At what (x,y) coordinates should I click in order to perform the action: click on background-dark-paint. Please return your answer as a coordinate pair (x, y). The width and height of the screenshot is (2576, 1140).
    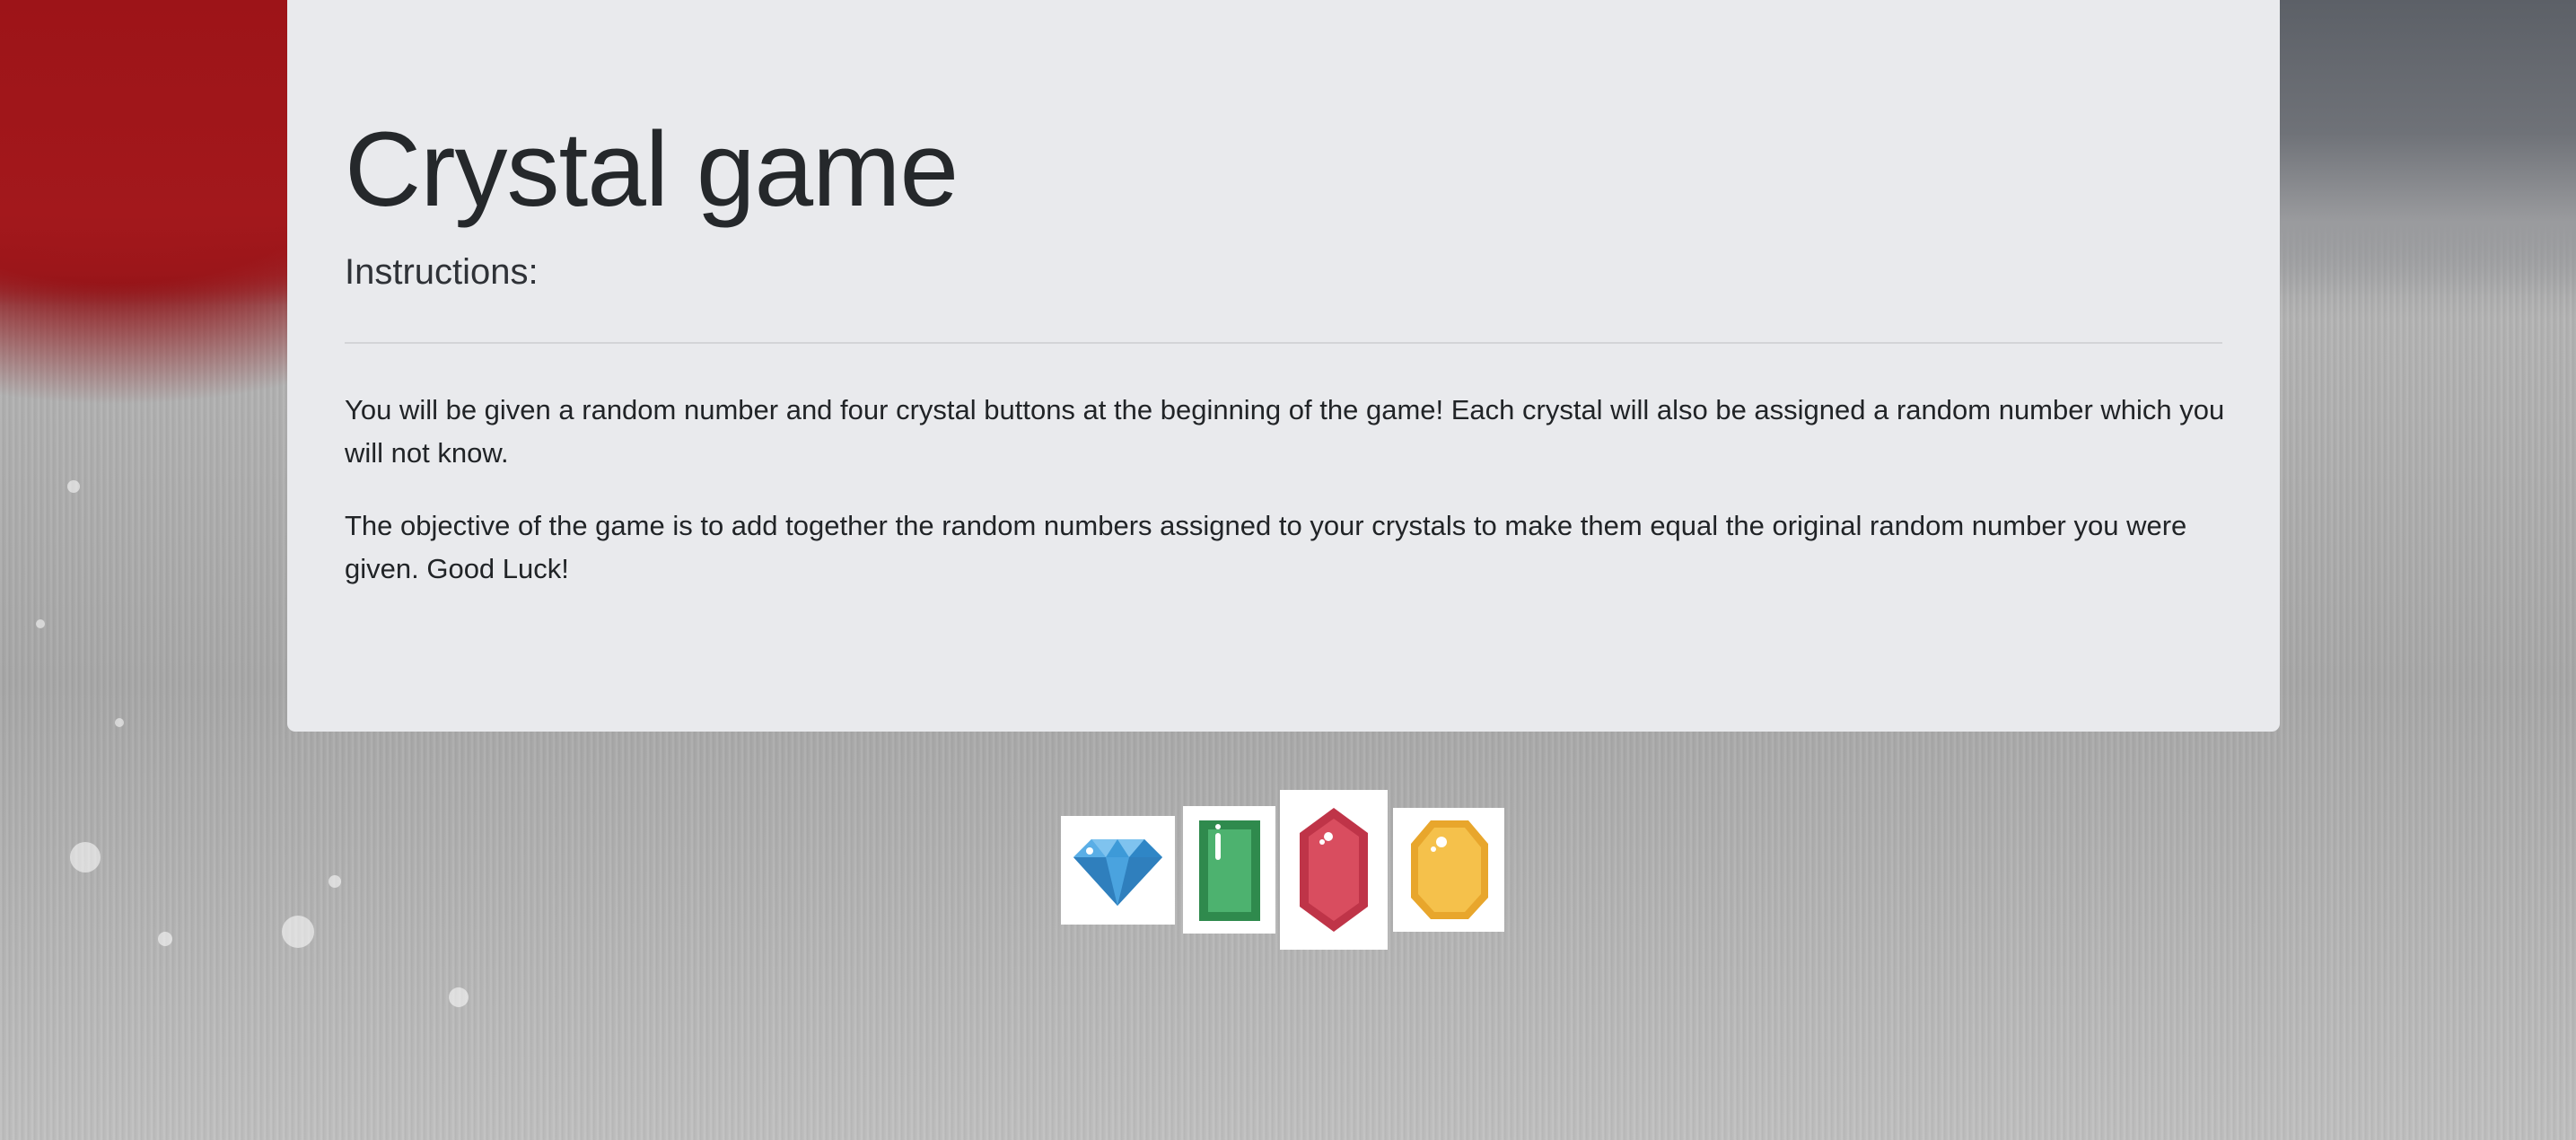
    Looking at the image, I should click on (2428, 148).